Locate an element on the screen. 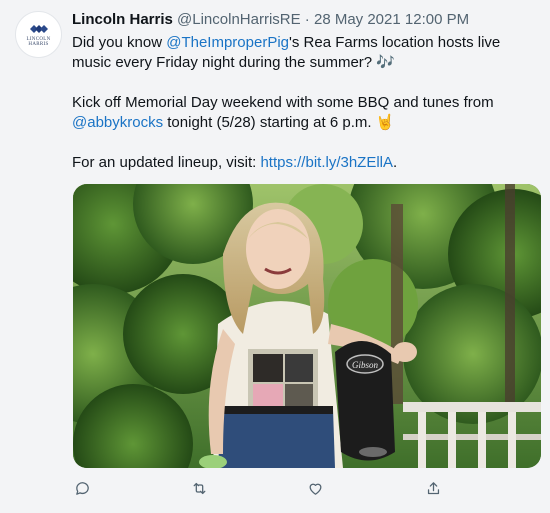 This screenshot has height=513, width=550. share-button is located at coordinates (433, 488).